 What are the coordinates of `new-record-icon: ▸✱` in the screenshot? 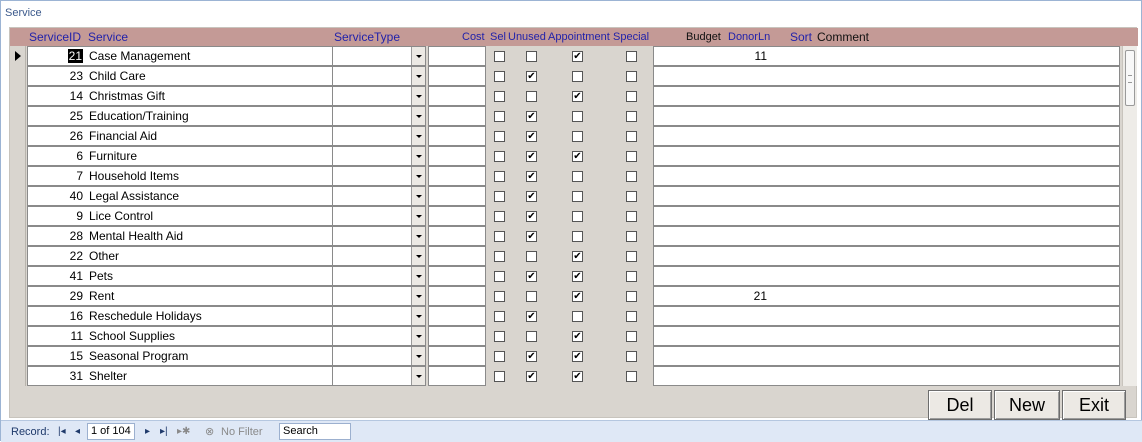 It's located at (183, 432).